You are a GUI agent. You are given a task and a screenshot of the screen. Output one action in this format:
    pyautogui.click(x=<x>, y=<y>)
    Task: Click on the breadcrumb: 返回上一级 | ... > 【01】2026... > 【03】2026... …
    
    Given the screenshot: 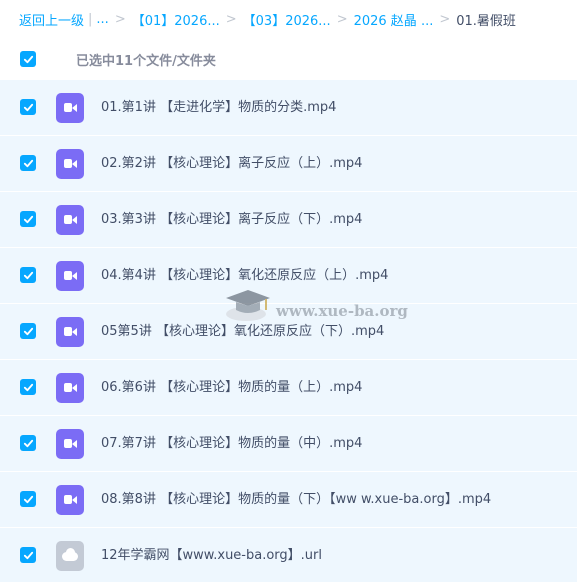 What is the action you would take?
    pyautogui.click(x=288, y=19)
    